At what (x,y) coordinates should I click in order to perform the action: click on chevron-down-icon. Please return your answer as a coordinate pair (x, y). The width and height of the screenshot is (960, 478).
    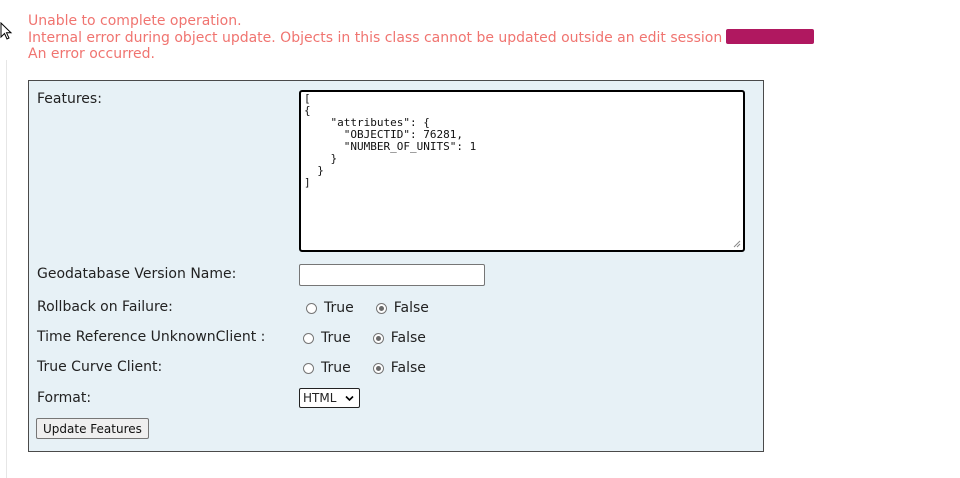
    Looking at the image, I should click on (349, 398).